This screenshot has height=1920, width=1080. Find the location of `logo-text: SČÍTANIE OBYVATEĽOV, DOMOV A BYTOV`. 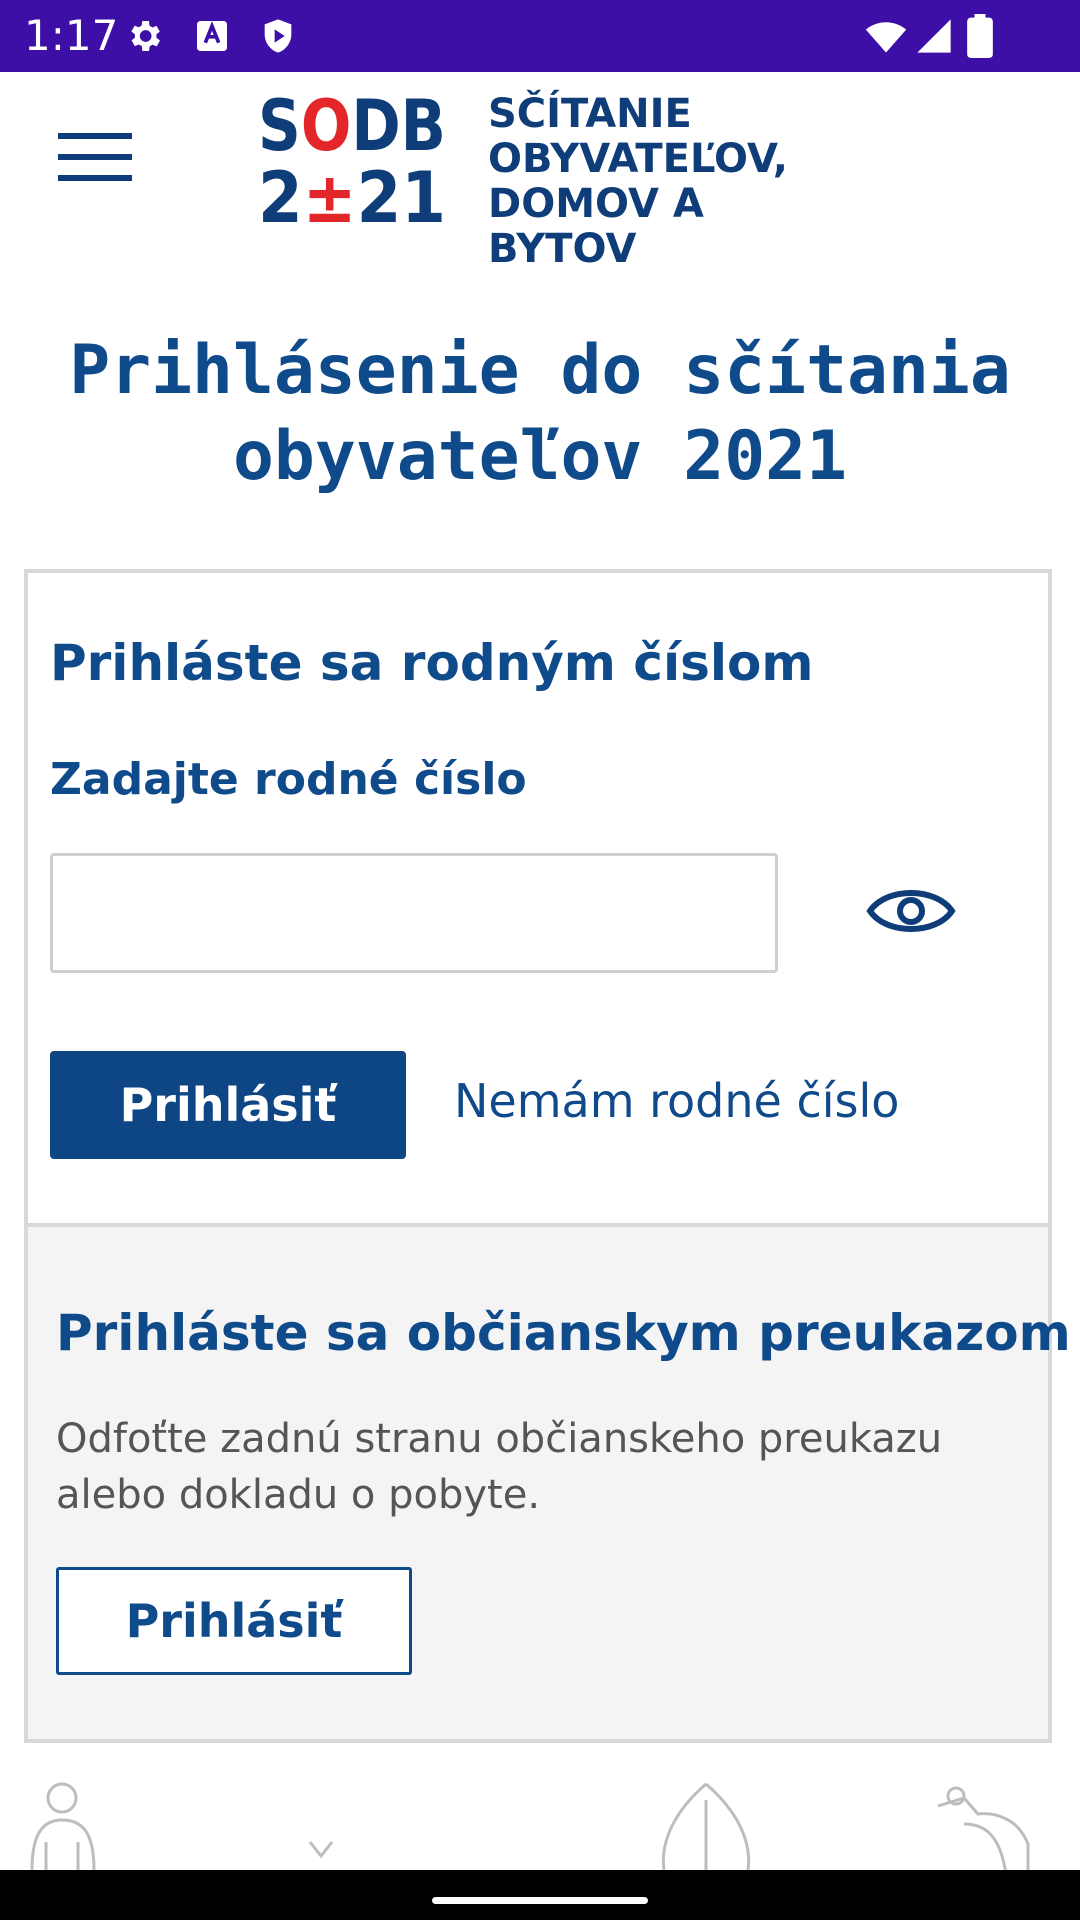

logo-text: SČÍTANIE OBYVATEĽOV, DOMOV A BYTOV is located at coordinates (638, 181).